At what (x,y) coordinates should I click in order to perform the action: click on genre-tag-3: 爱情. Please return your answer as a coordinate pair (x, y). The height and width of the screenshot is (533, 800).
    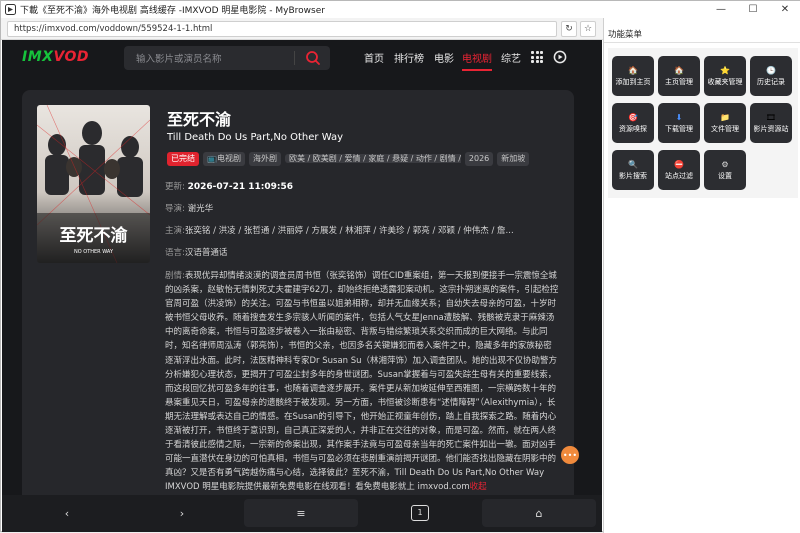
    Looking at the image, I should click on (353, 158).